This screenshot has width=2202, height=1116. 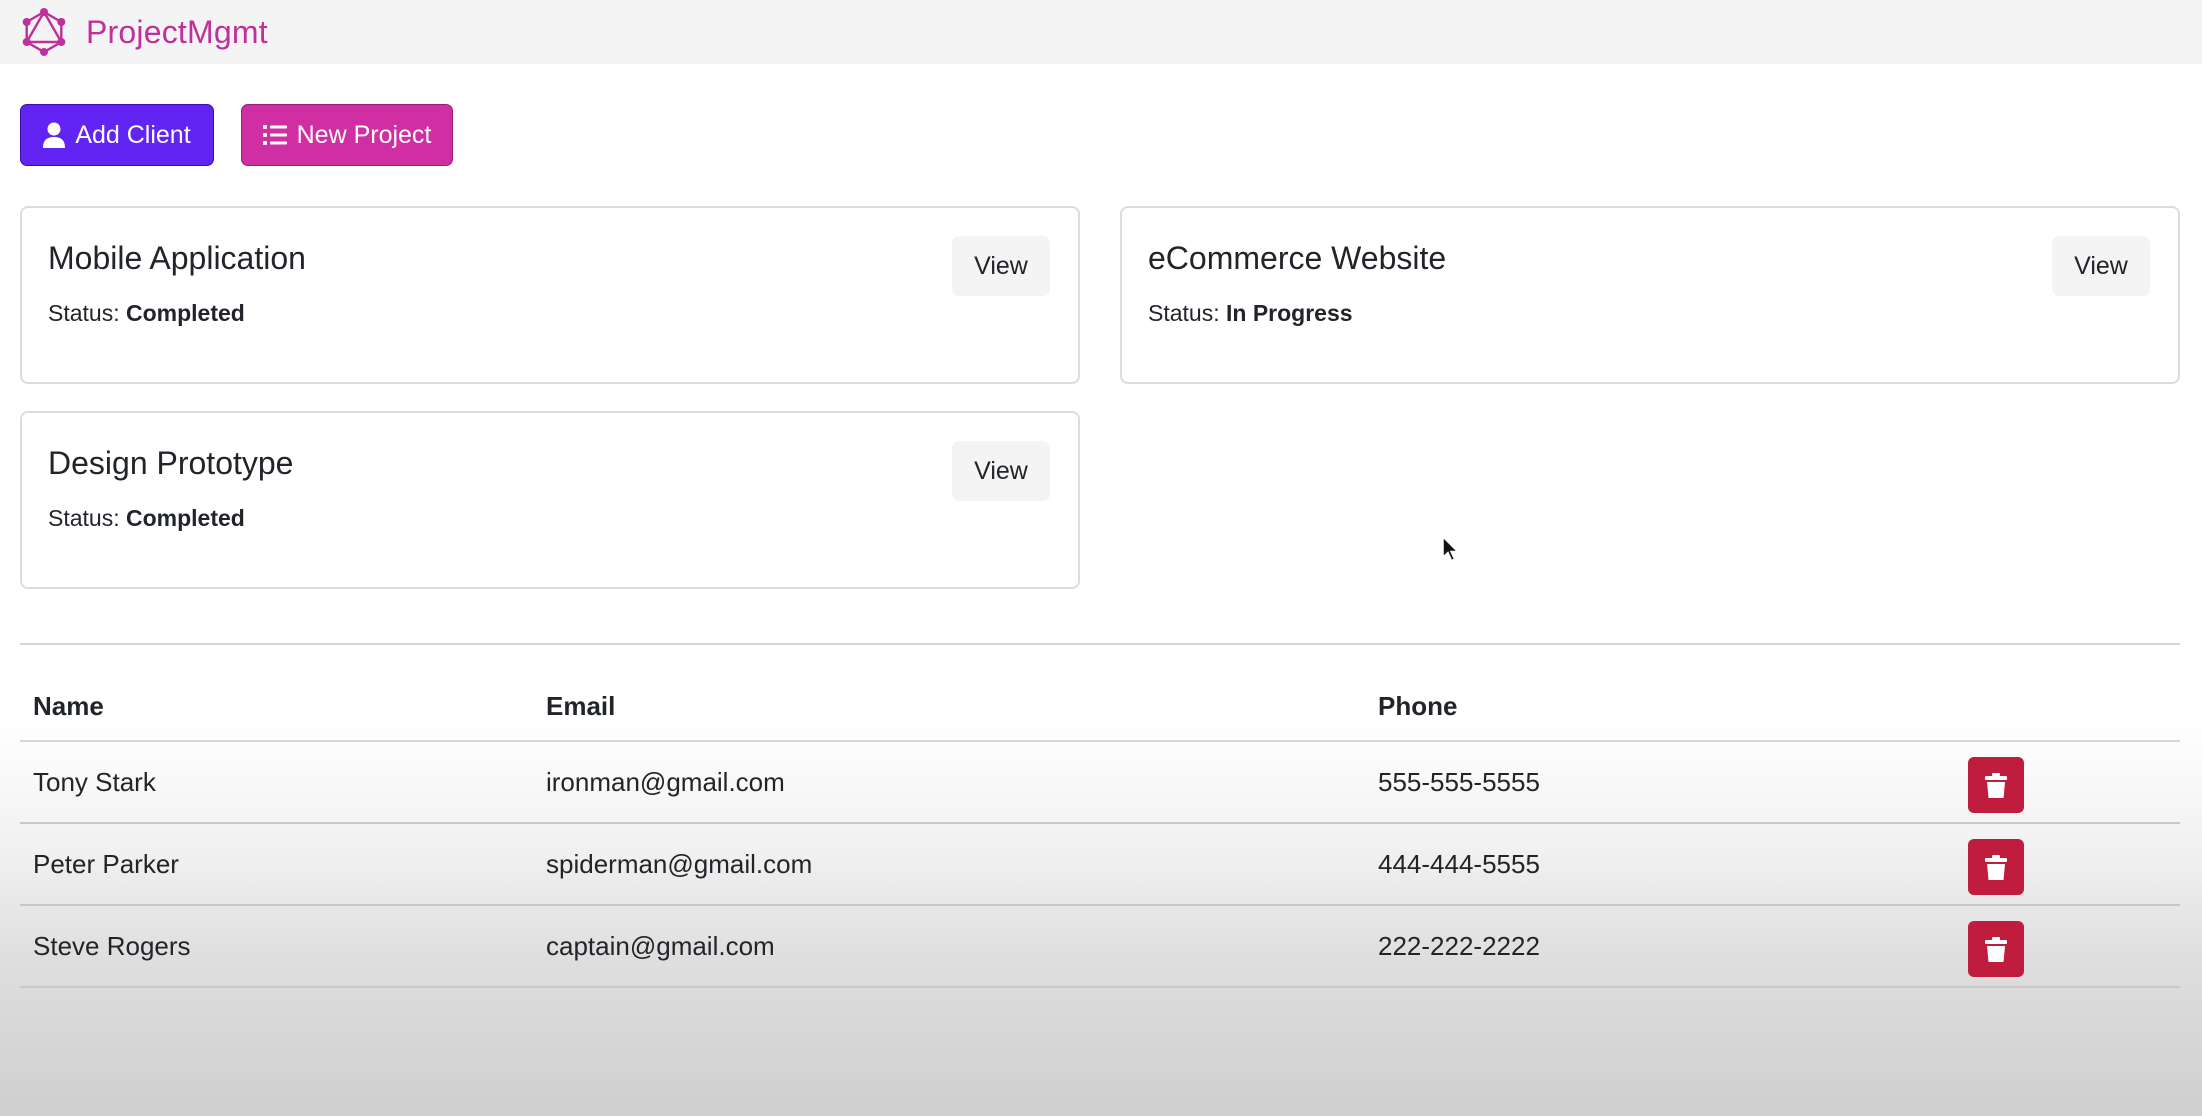 What do you see at coordinates (1660, 782) in the screenshot?
I see `client-phone: 555-555-5555` at bounding box center [1660, 782].